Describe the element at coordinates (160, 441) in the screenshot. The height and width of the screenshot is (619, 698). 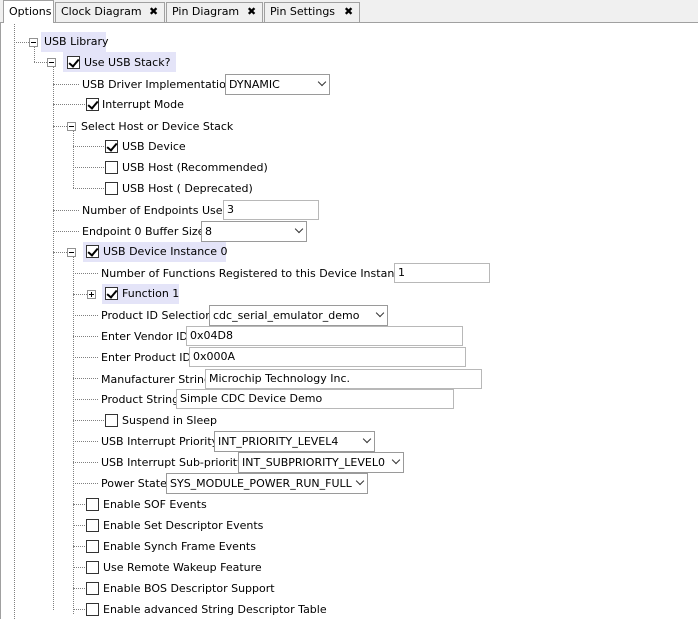
I see `interrupt-priority-label: USB Interrupt Priority` at that location.